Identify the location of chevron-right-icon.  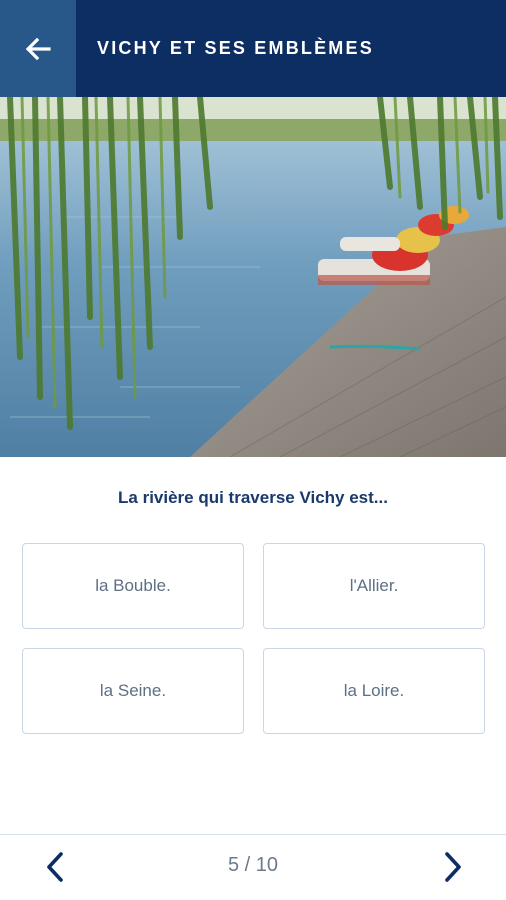
(453, 867).